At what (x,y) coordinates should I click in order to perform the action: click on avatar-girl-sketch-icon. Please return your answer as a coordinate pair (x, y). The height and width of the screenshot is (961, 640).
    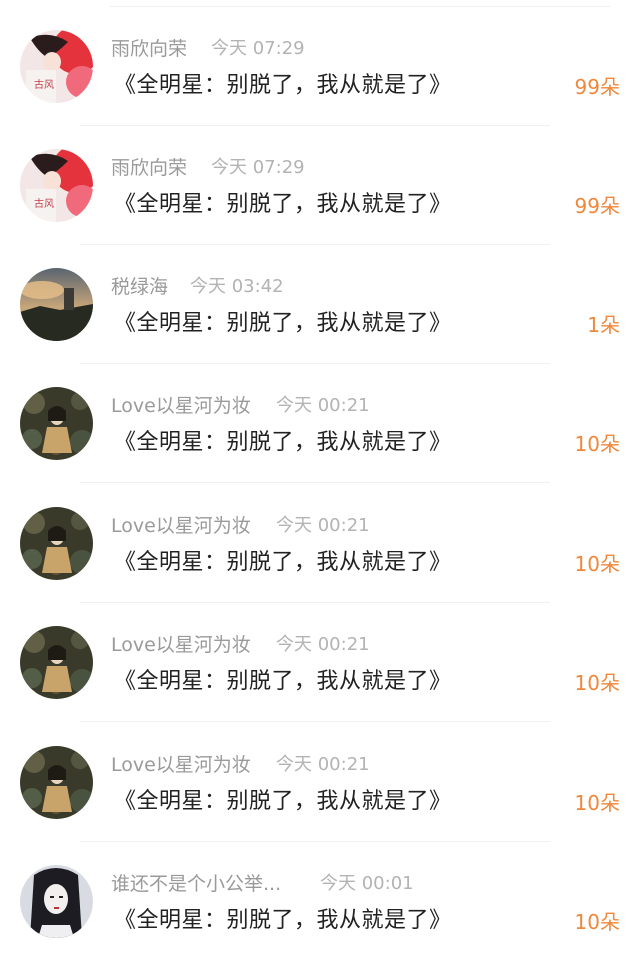
    Looking at the image, I should click on (56, 901).